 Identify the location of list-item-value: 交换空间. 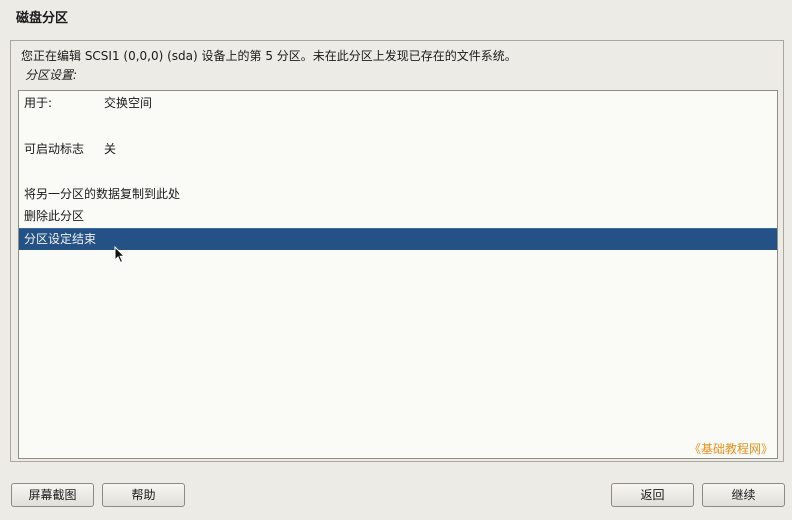
(128, 103).